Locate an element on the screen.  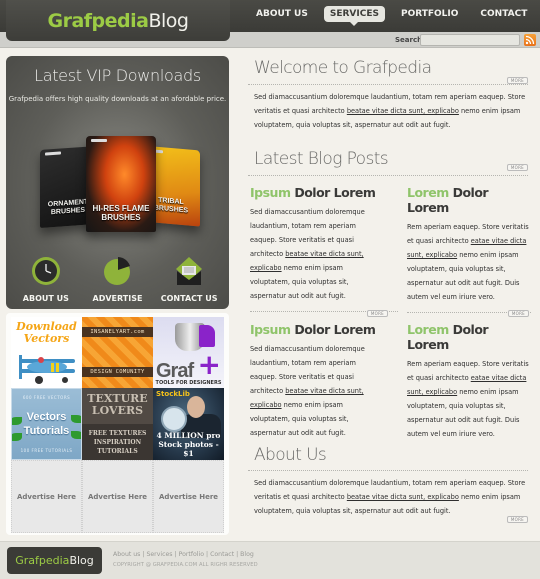
nav-about-us: ABOUT US is located at coordinates (282, 14).